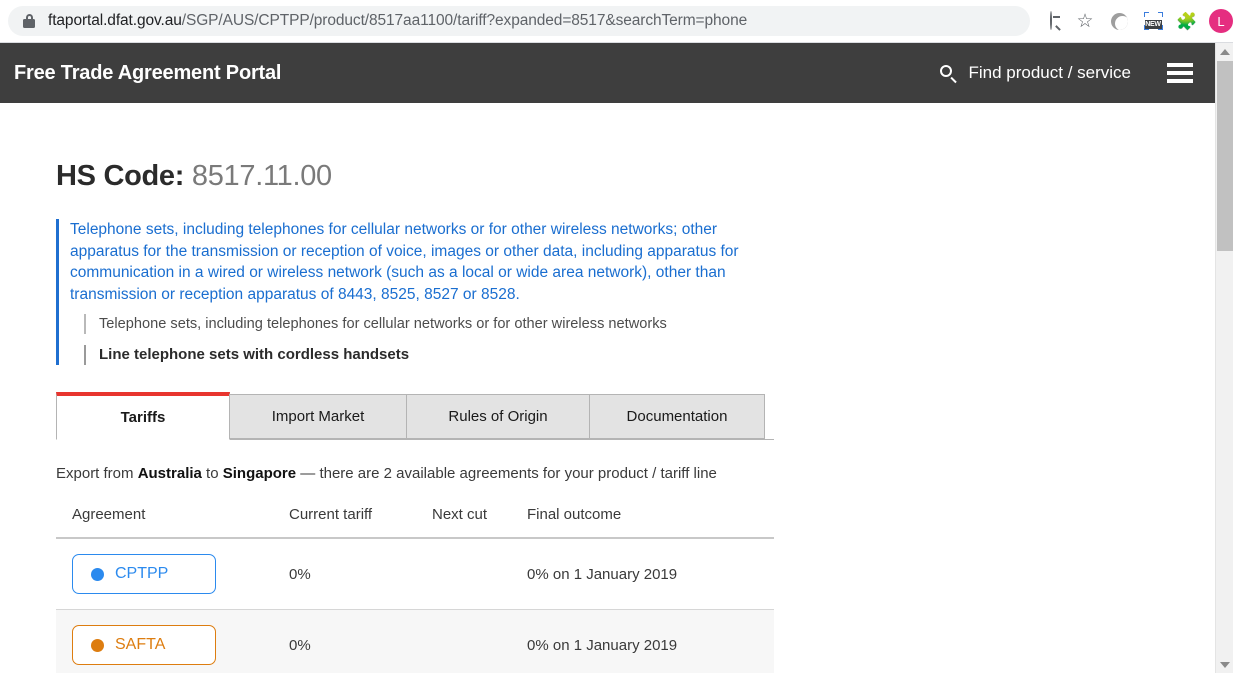  What do you see at coordinates (635, 176) in the screenshot?
I see `page-title: HS Code: 8517.11.00` at bounding box center [635, 176].